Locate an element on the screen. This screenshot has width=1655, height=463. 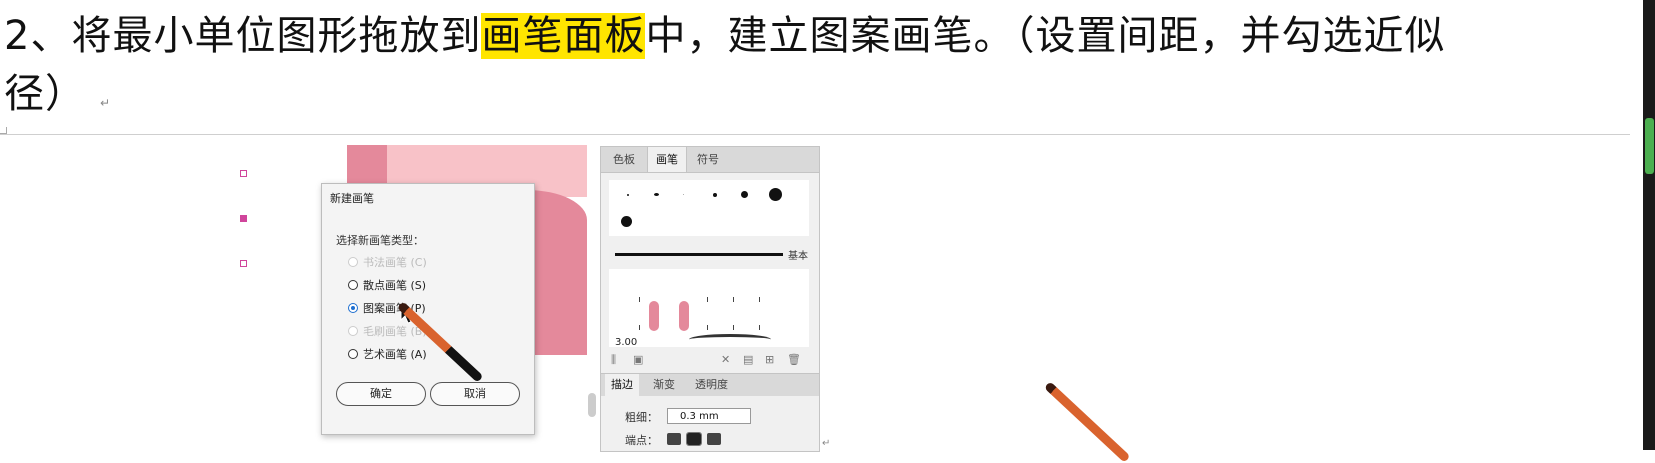
tab-transparency: 透明度 is located at coordinates (711, 385).